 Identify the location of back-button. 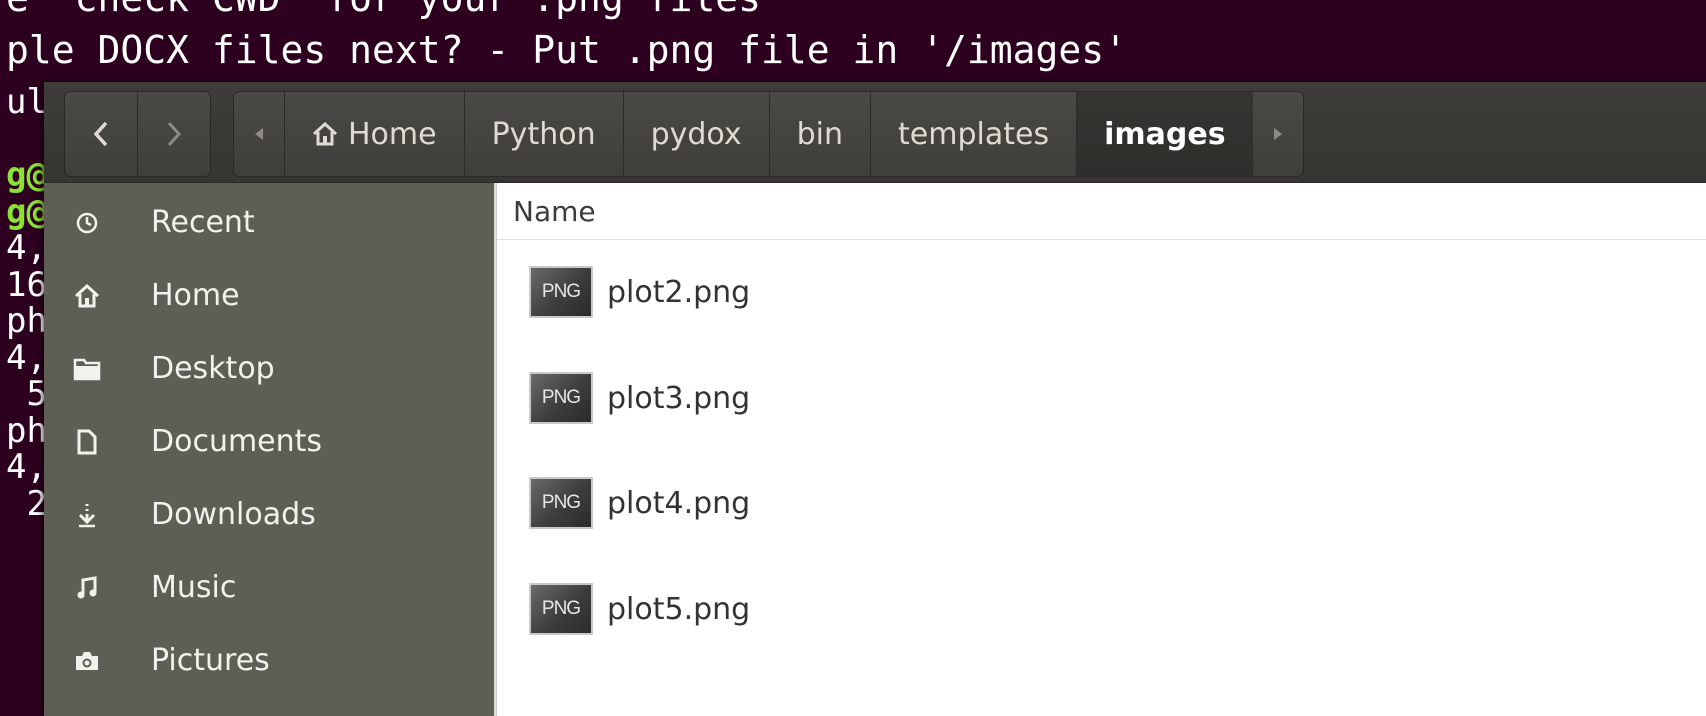
(101, 134).